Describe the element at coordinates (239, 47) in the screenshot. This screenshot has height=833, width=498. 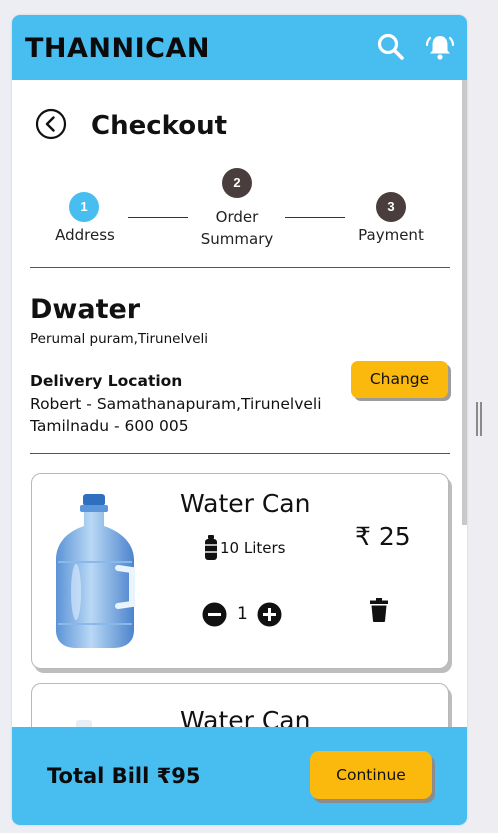
I see `app-header: THANNICAN` at that location.